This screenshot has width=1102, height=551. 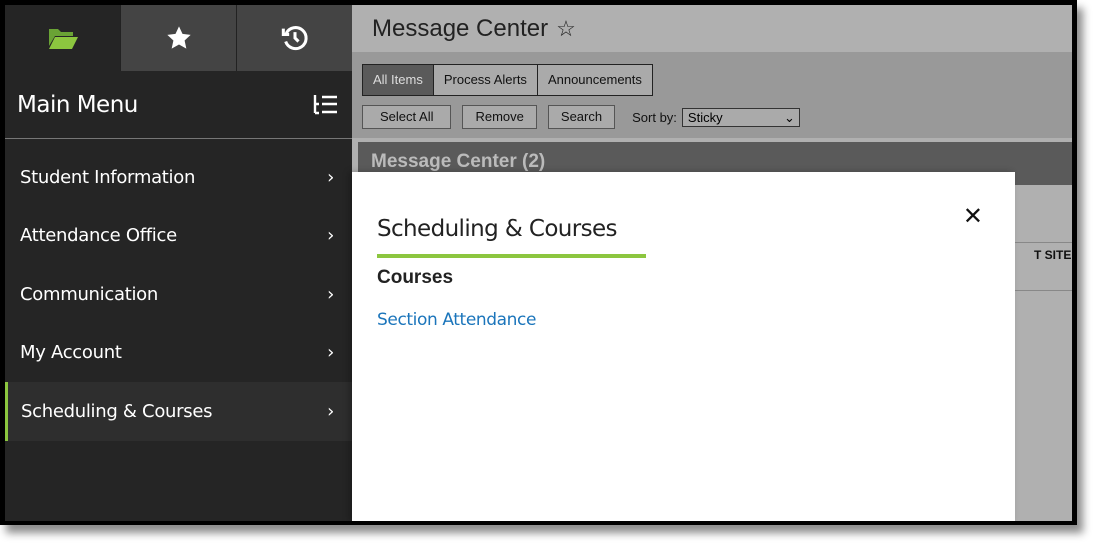 I want to click on star-icon, so click(x=178, y=37).